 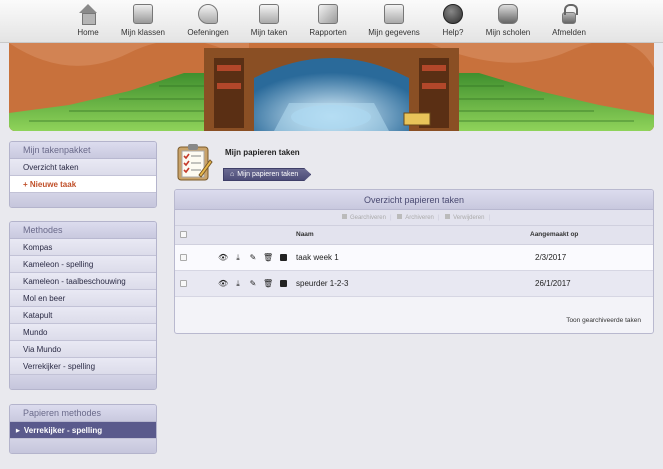 I want to click on profile-icon, so click(x=394, y=14).